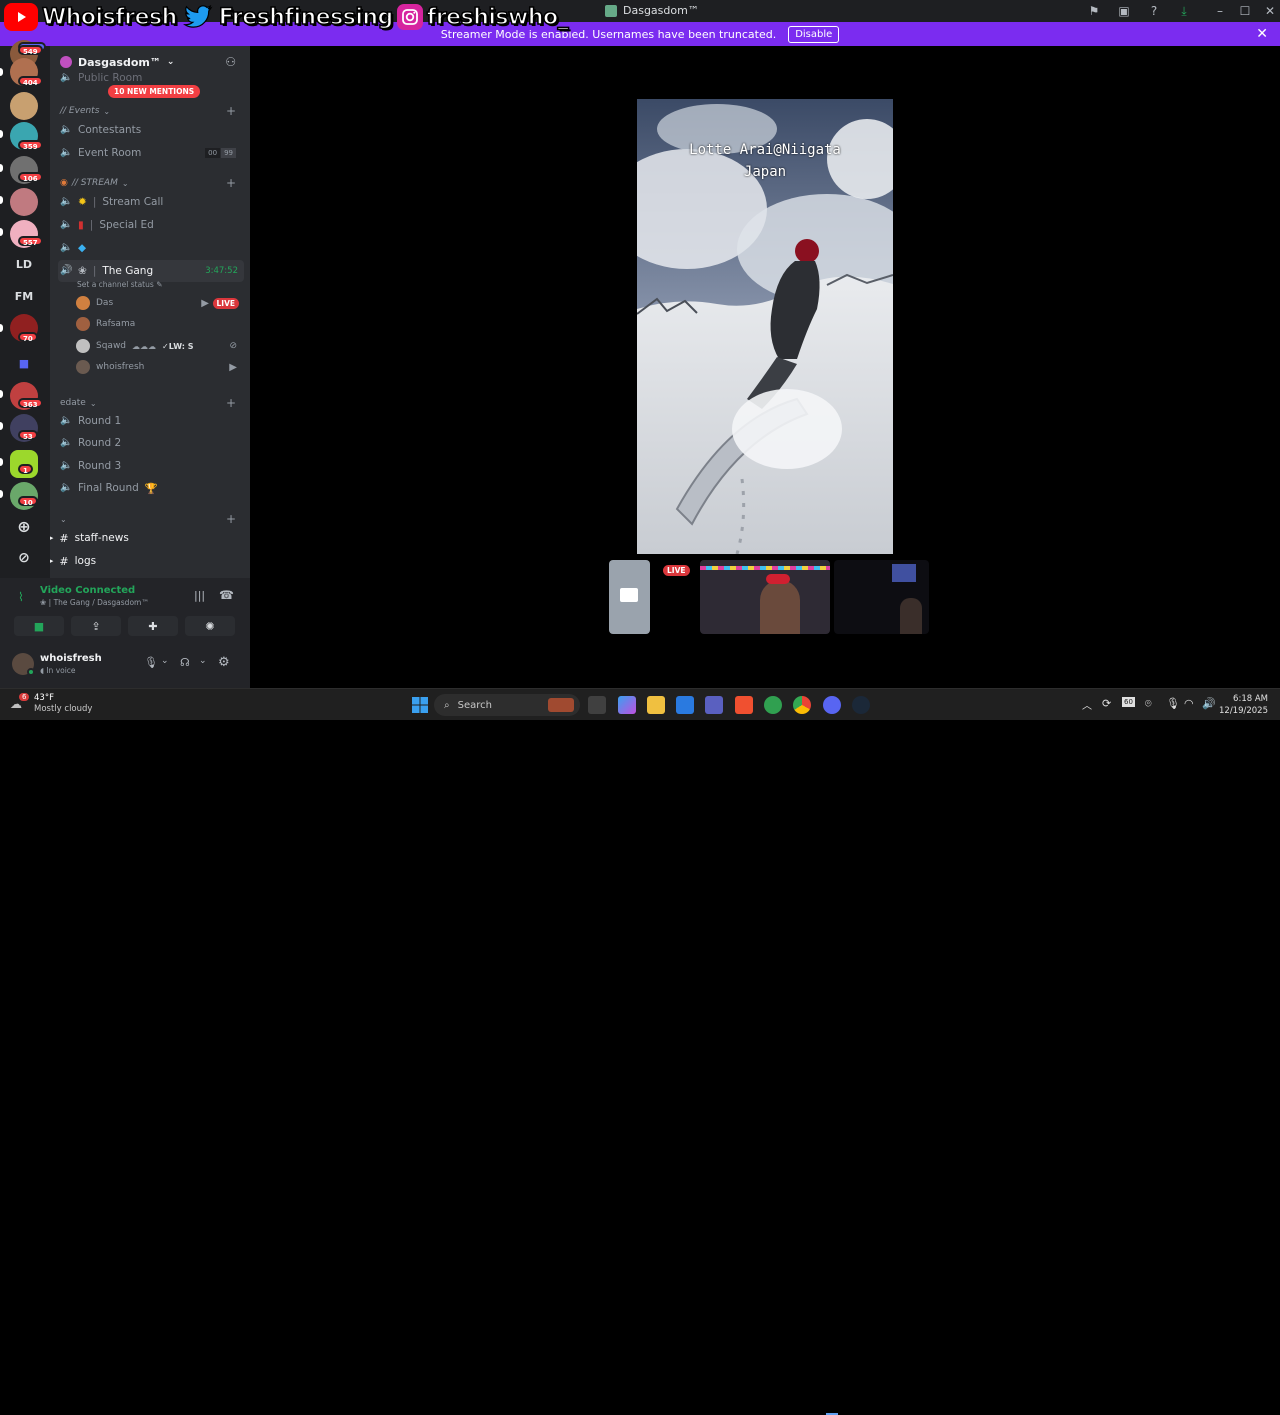 The height and width of the screenshot is (1415, 1280). Describe the element at coordinates (221, 271) in the screenshot. I see `call-timer: 3:47:52` at that location.